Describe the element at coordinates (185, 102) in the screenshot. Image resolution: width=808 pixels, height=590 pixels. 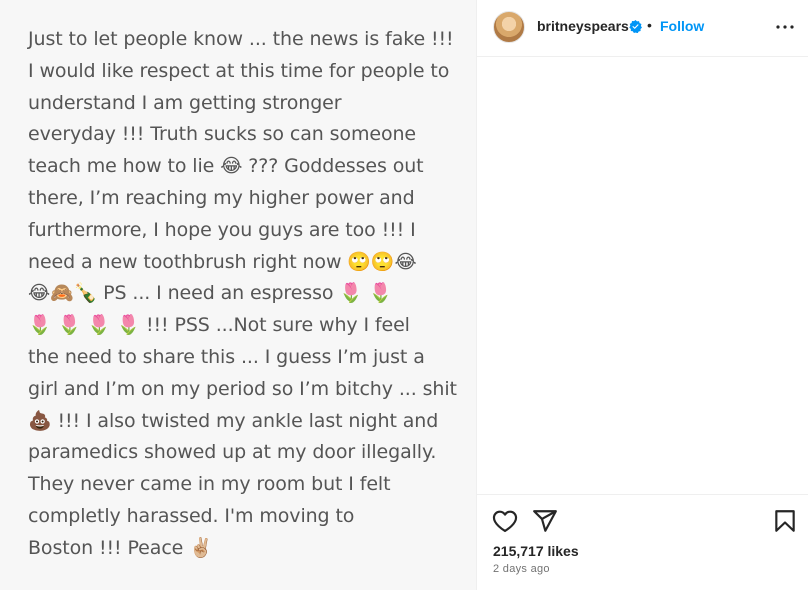
I see `post-text-line: understand I am getting stronger` at that location.